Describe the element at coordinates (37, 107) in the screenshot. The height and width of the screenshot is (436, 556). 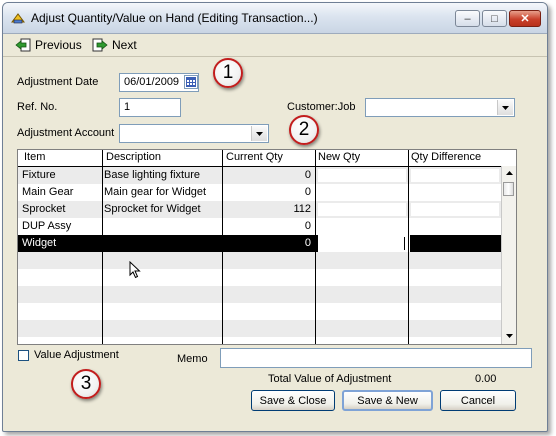
I see `ref-no-label: Ref. No.` at that location.